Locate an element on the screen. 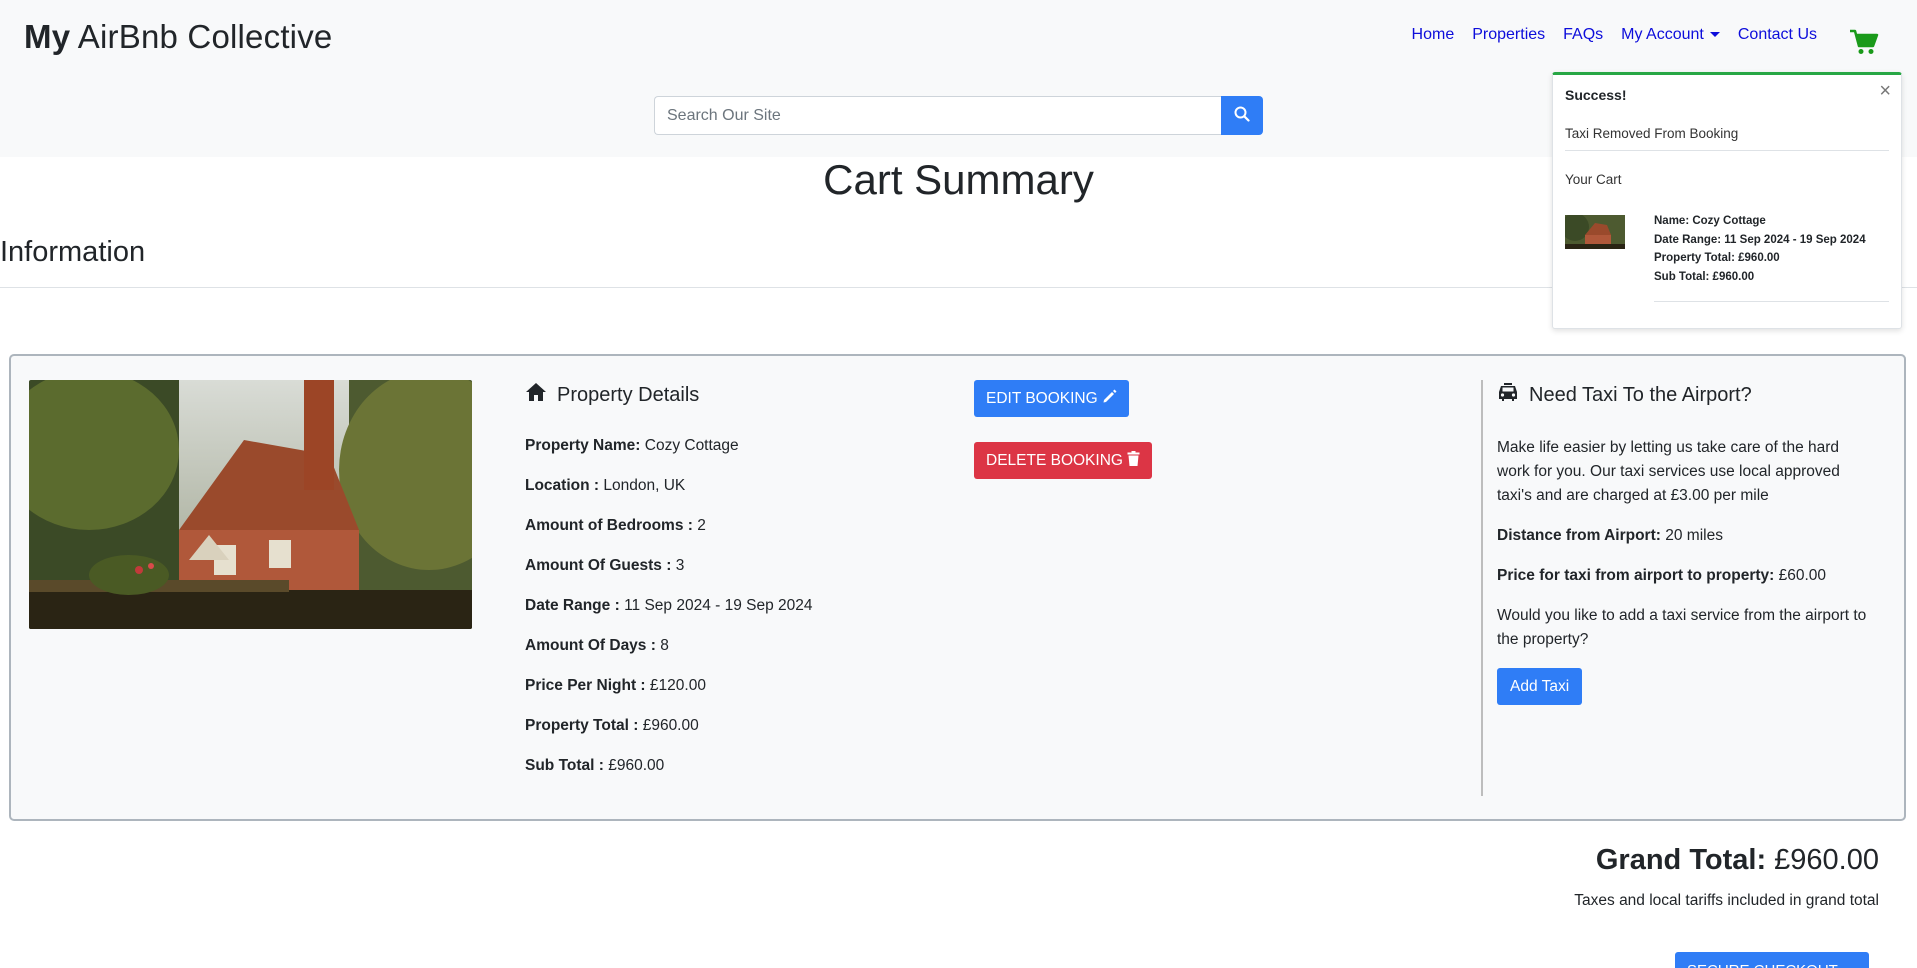 This screenshot has height=968, width=1917. detail-value: 11 Sep 2024 - 19 Sep 2024 is located at coordinates (718, 605).